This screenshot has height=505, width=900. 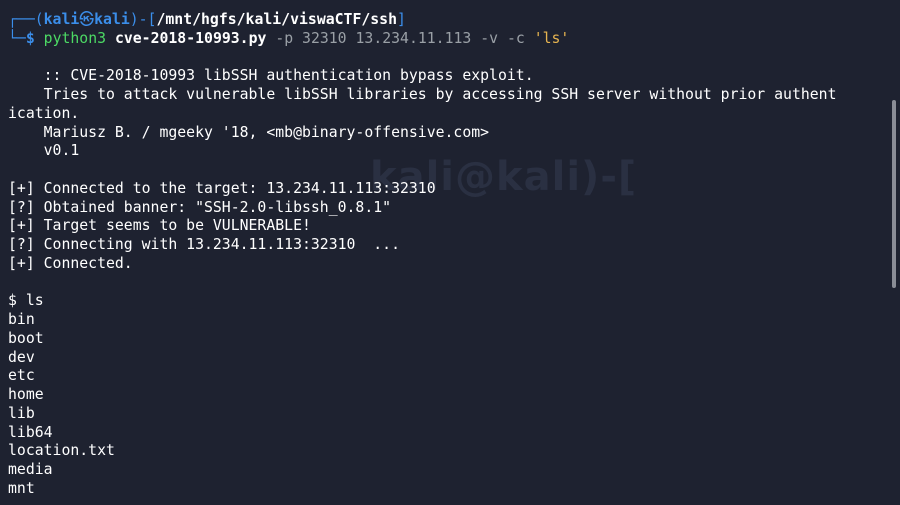 I want to click on prompt-path: /mnt/hgfs/kali/viswaCTF/ssh, so click(x=276, y=19).